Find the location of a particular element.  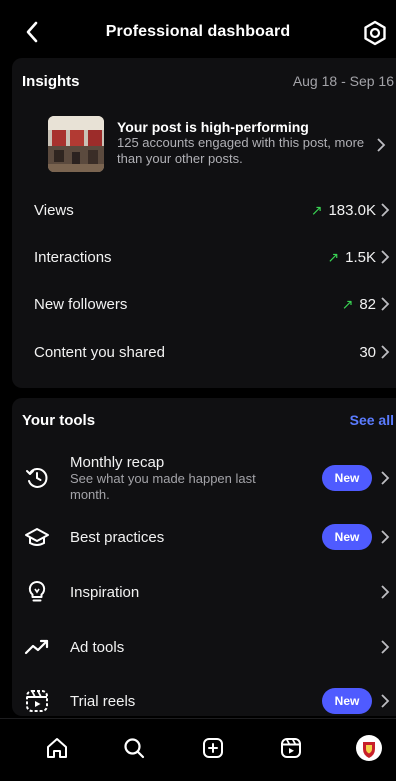

metric-row-interactions: Interactions ↗ 1.5K is located at coordinates (215, 257).